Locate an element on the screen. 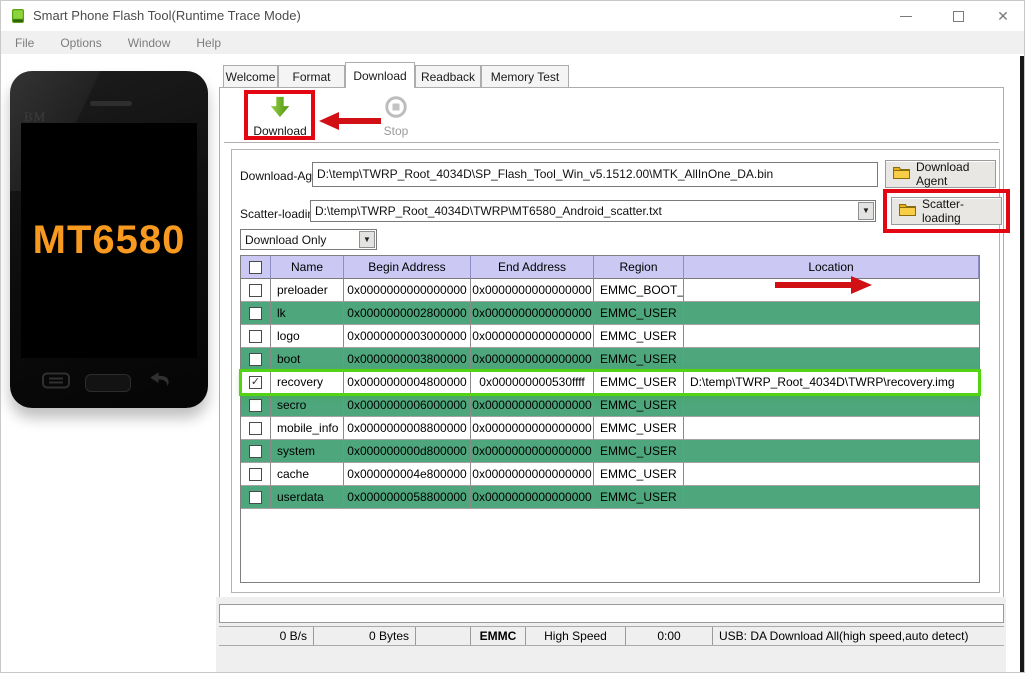 The height and width of the screenshot is (673, 1025). menu-options: Options is located at coordinates (83, 43).